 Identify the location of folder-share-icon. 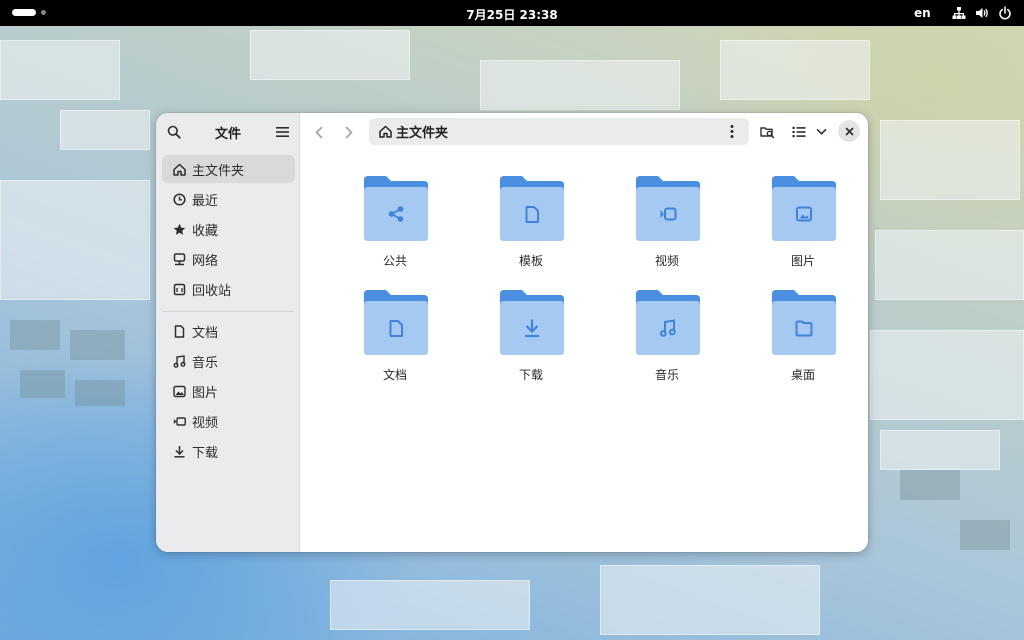
(396, 208).